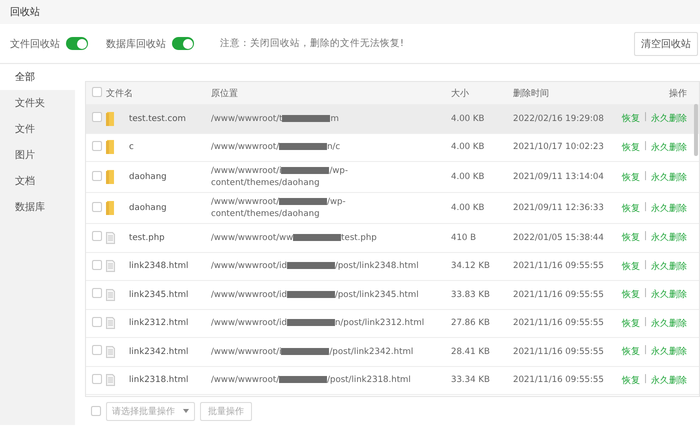 Image resolution: width=700 pixels, height=426 pixels. I want to click on file-name: link2345.html, so click(159, 295).